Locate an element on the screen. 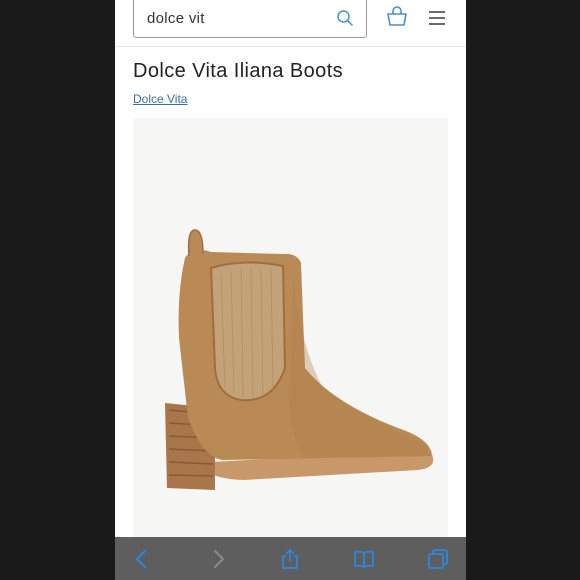 Image resolution: width=580 pixels, height=580 pixels. product-title: Dolce Vita Iliana Boots is located at coordinates (238, 71).